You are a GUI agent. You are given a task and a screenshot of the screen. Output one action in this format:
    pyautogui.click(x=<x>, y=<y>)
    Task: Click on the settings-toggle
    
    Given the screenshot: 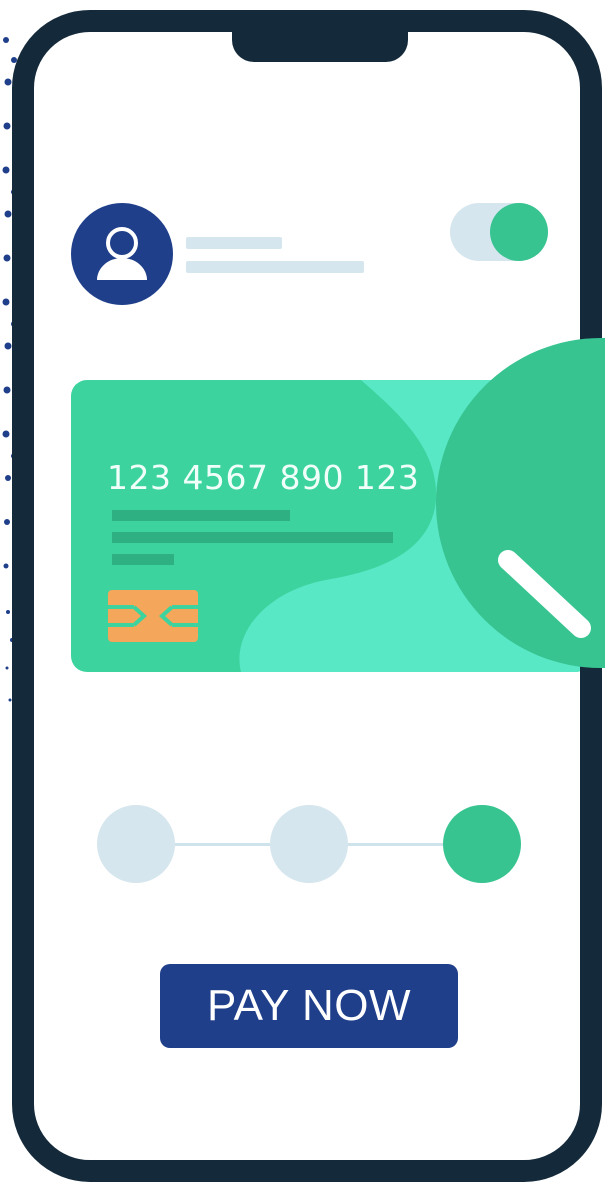 What is the action you would take?
    pyautogui.click(x=499, y=232)
    